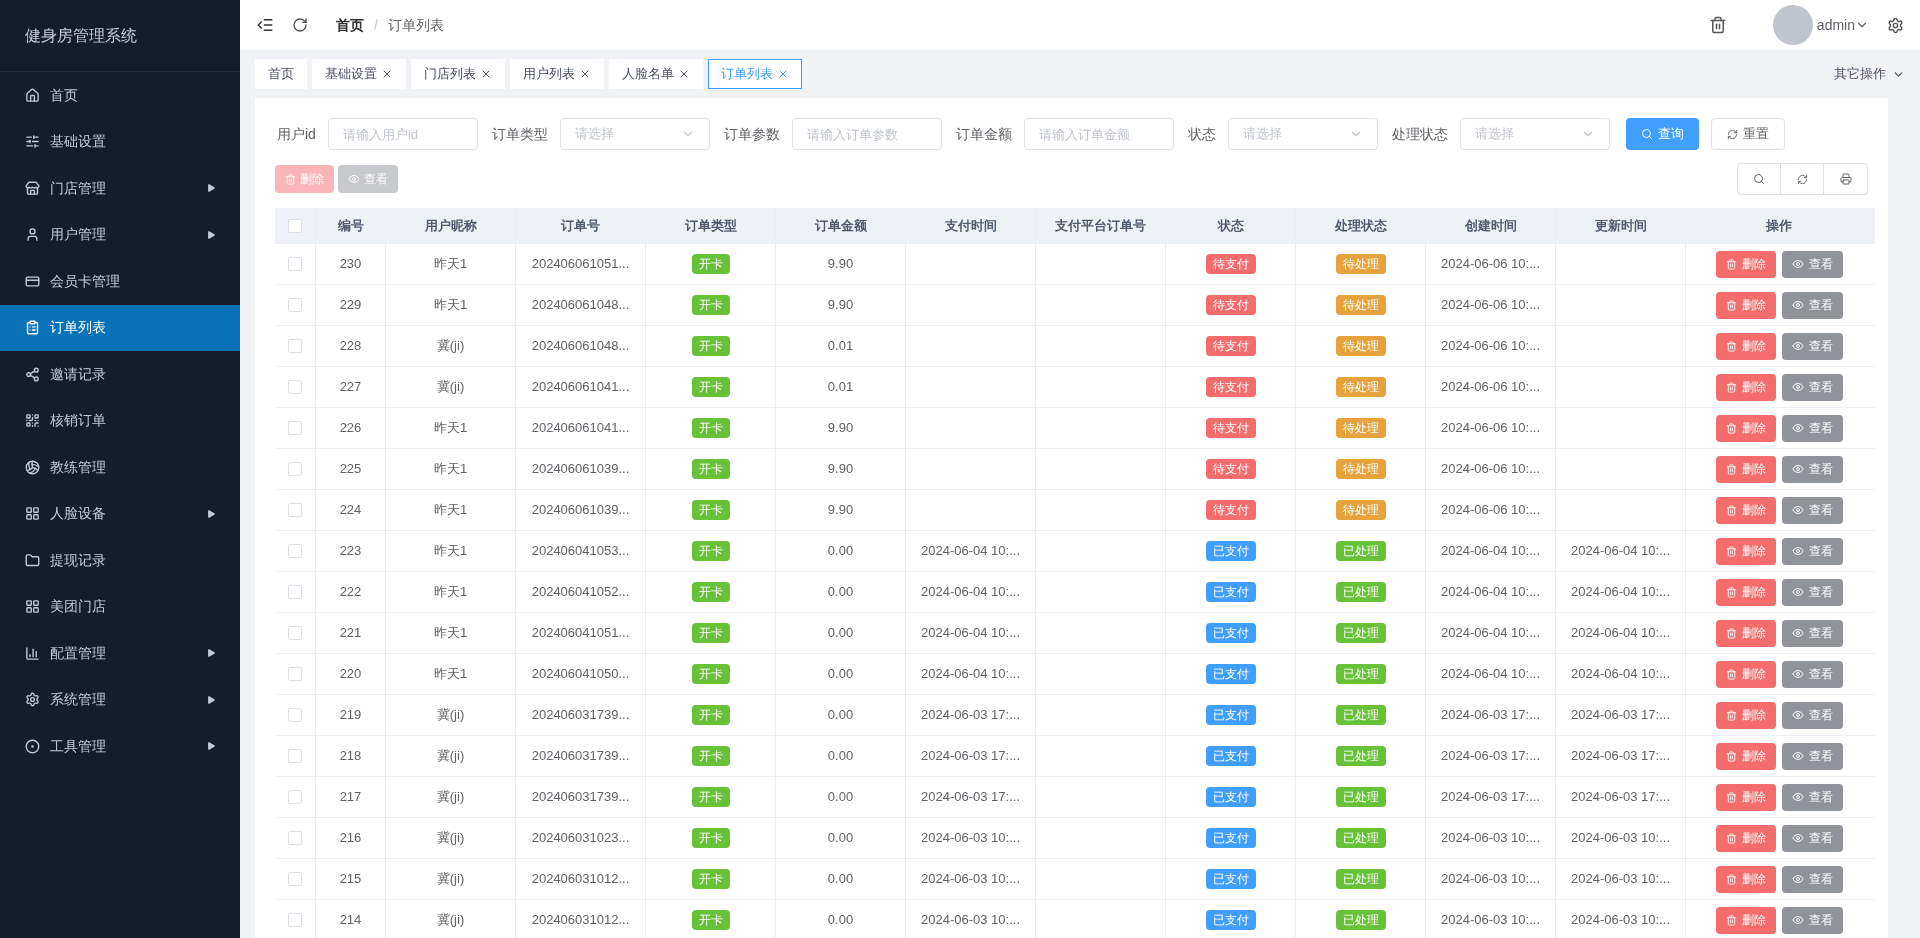 The width and height of the screenshot is (1920, 938). I want to click on reset-button: 重置, so click(1747, 134).